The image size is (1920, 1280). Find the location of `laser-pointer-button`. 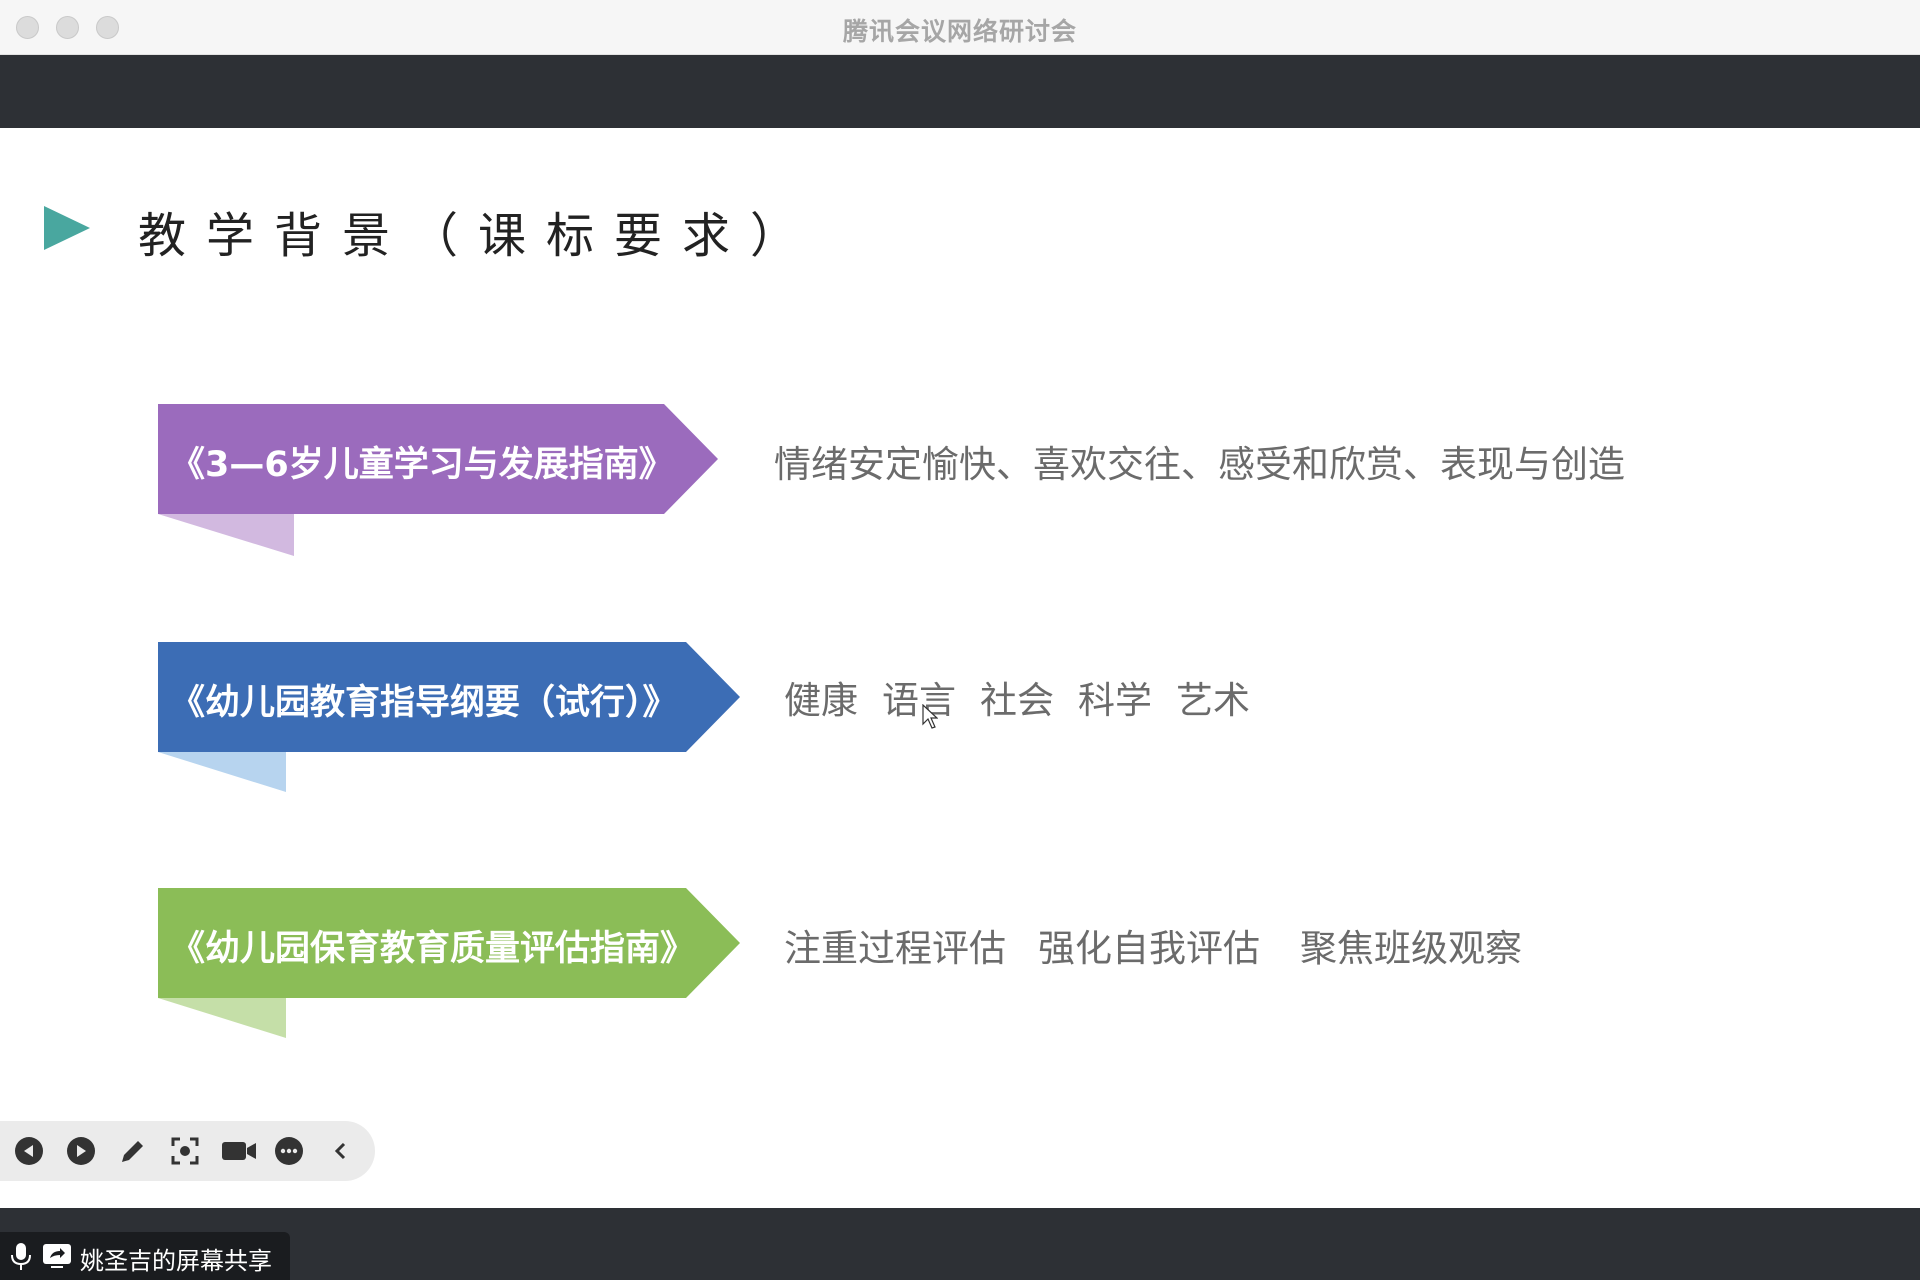

laser-pointer-button is located at coordinates (185, 1151).